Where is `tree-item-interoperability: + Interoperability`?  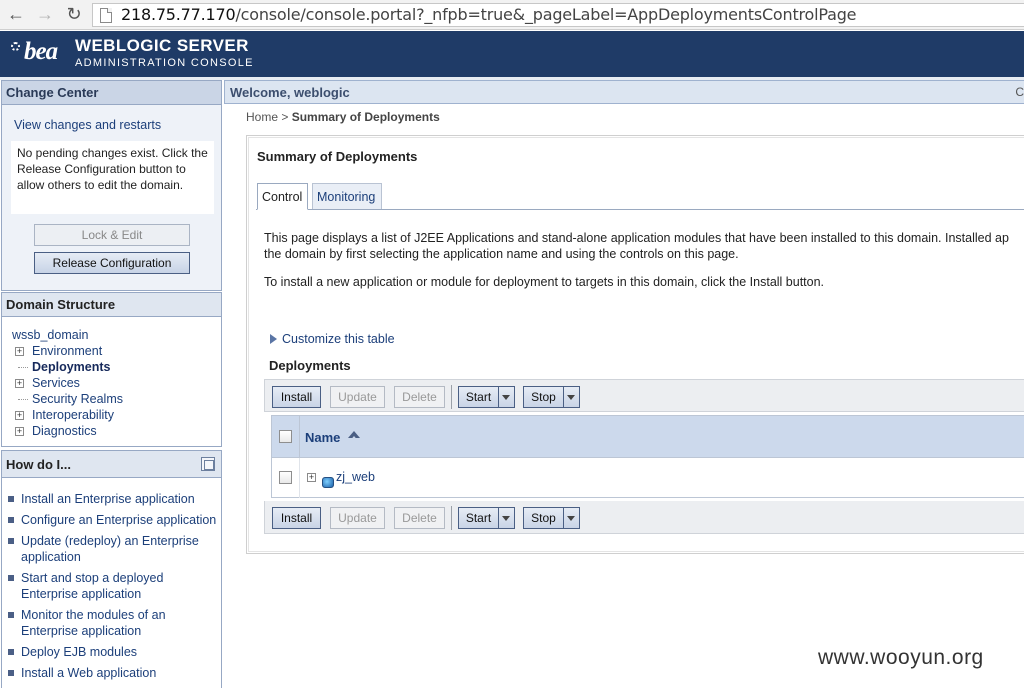 tree-item-interoperability: + Interoperability is located at coordinates (67, 415).